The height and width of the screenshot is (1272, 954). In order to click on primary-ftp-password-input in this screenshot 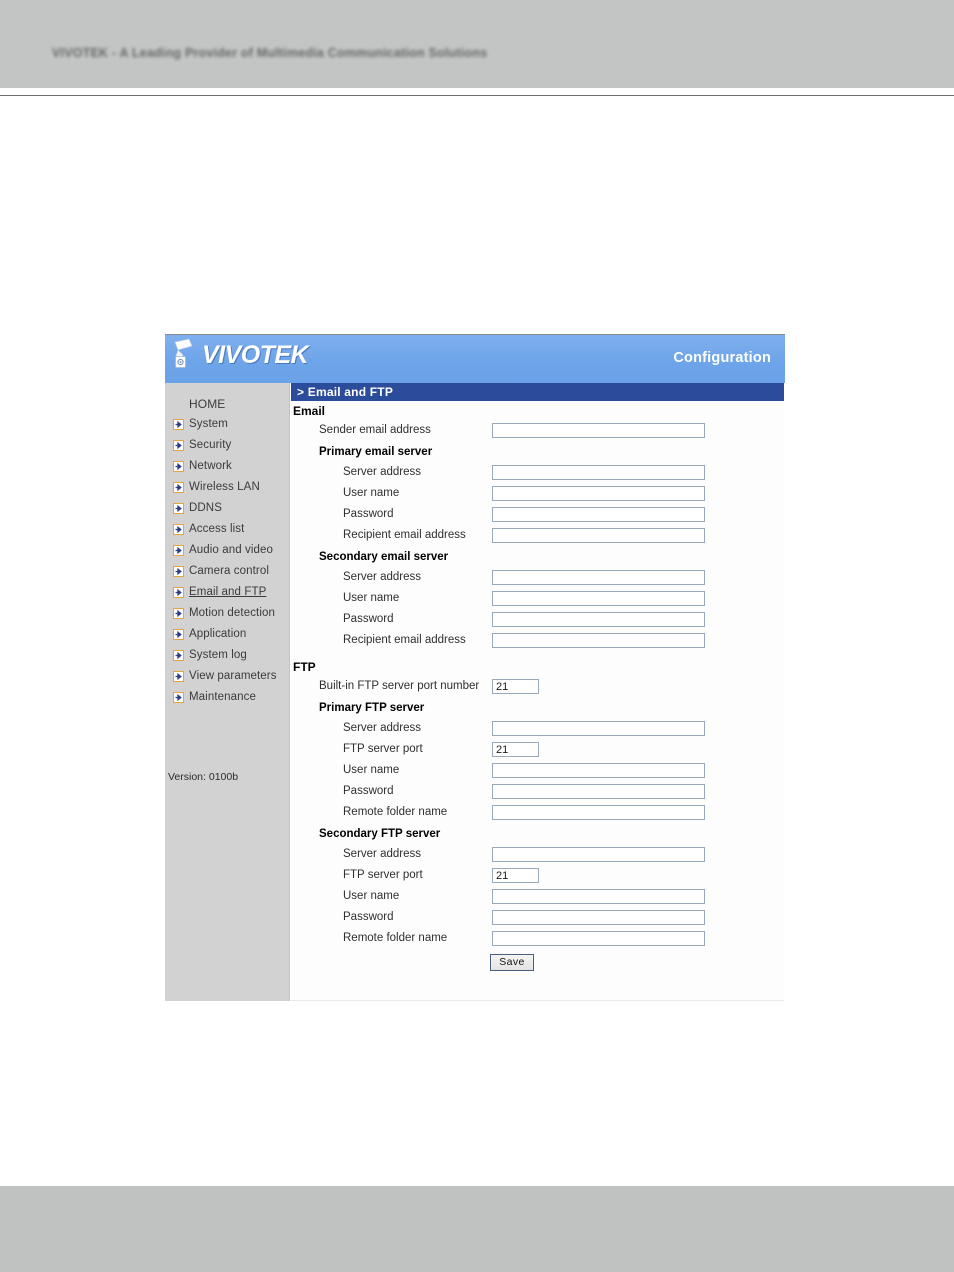, I will do `click(598, 791)`.